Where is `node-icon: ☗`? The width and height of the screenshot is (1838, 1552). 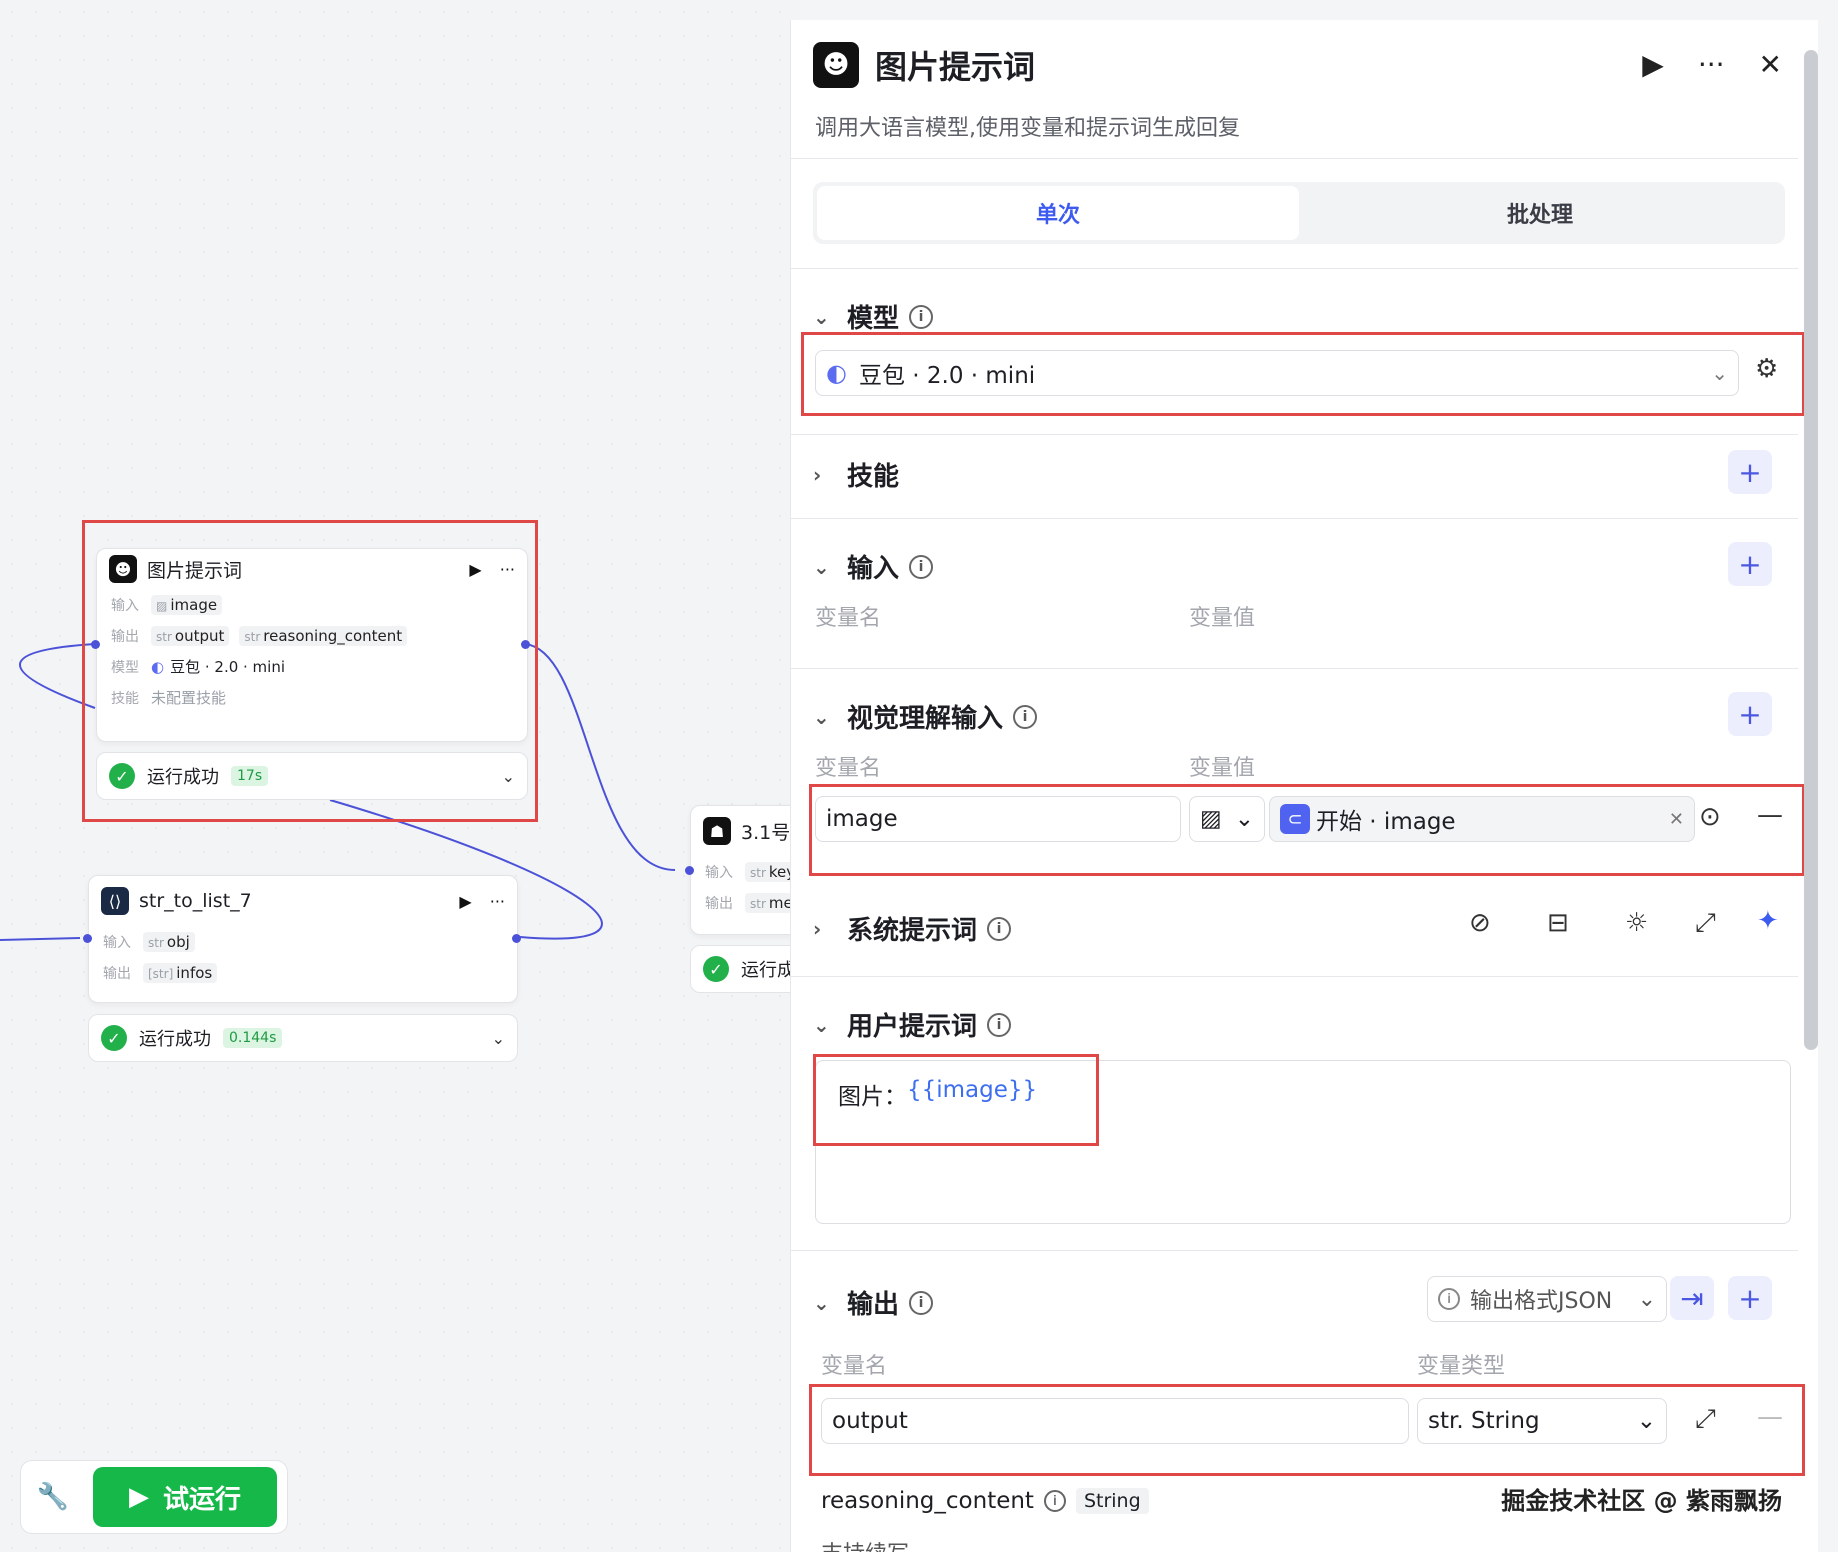 node-icon: ☗ is located at coordinates (717, 831).